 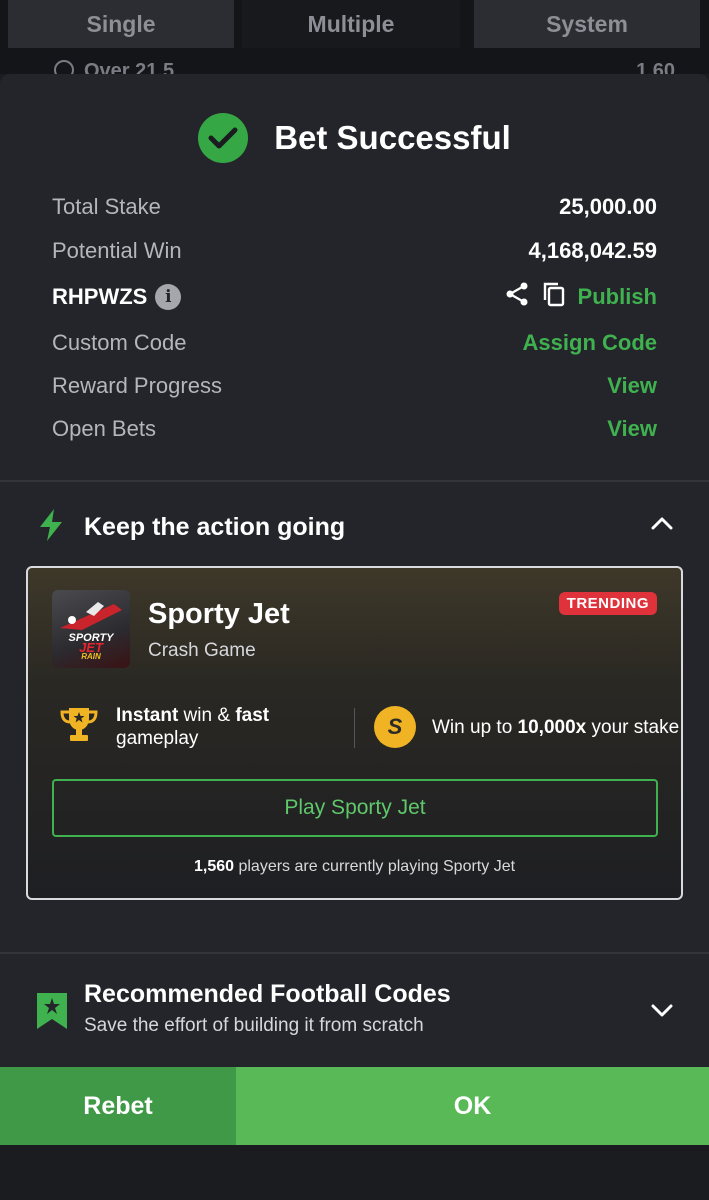 I want to click on assign-code-link: Assign Code, so click(x=590, y=343).